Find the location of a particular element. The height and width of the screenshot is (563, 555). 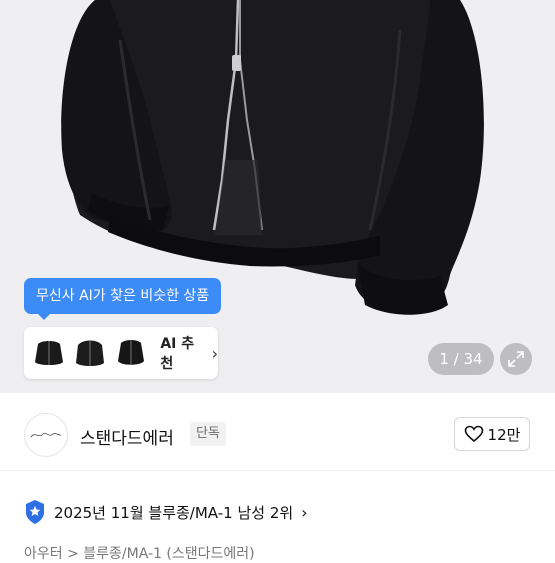

ranking-link: 2025년 11월 블루종/MA-1 남성 2위 › is located at coordinates (166, 512).